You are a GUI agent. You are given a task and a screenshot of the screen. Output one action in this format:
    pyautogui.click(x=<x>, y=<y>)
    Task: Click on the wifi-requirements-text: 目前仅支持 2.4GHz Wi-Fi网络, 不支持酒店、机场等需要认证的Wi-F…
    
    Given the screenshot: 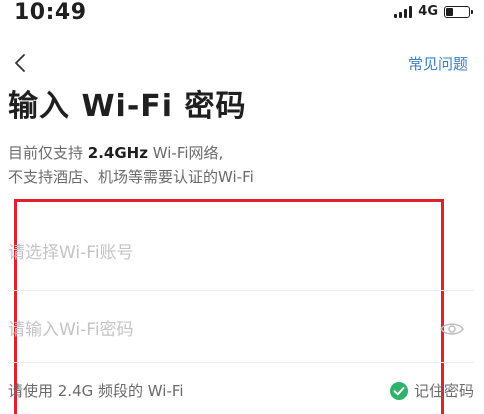 What is the action you would take?
    pyautogui.click(x=131, y=165)
    